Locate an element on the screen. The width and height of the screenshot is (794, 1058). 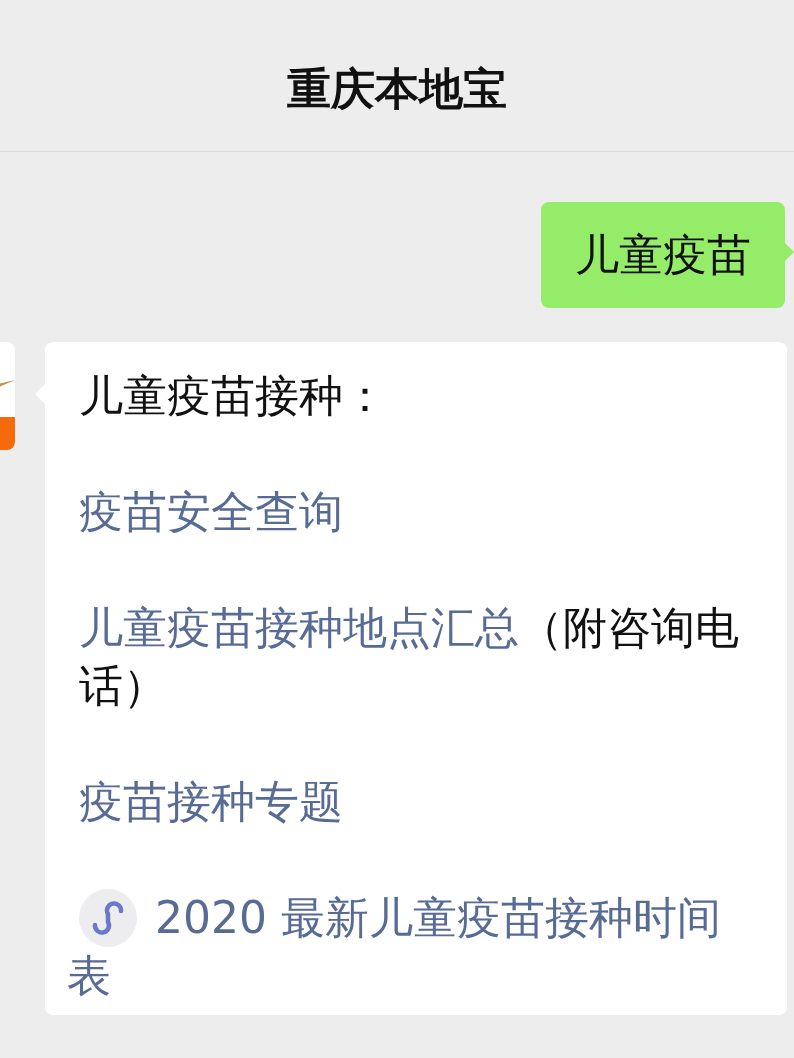
bubble-tail is located at coordinates (789, 252).